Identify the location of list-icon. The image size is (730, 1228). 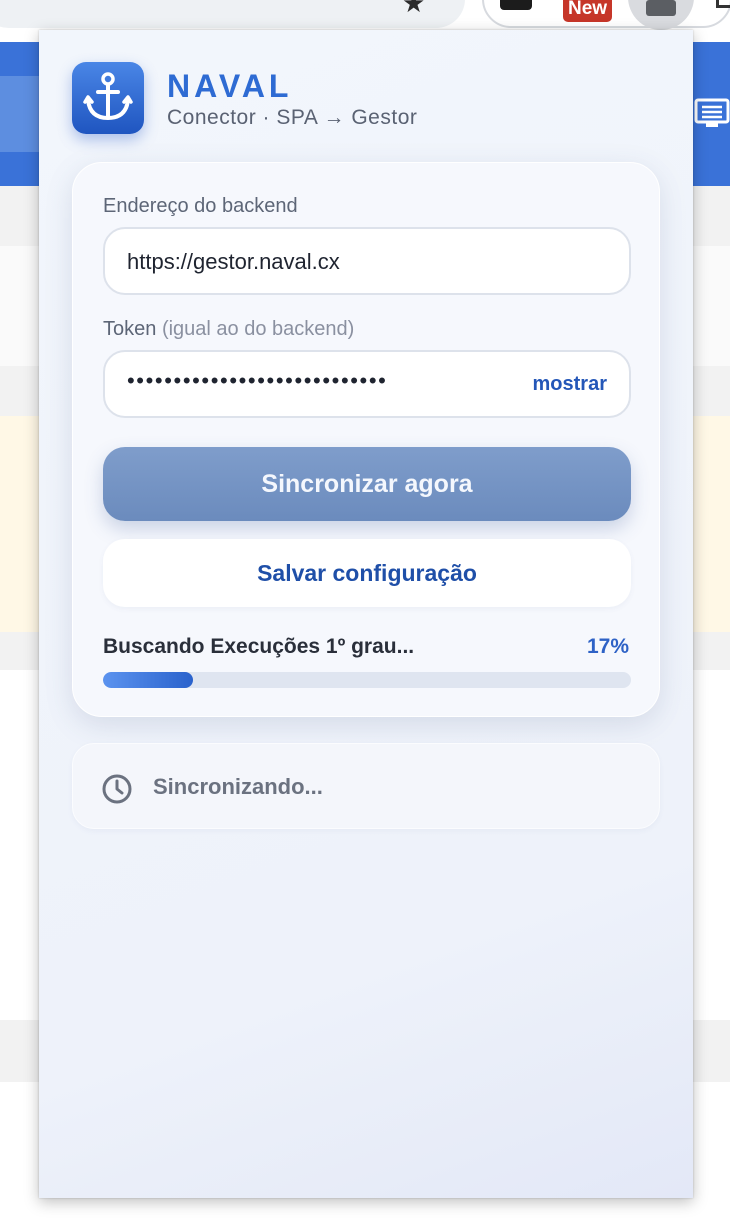
(712, 113).